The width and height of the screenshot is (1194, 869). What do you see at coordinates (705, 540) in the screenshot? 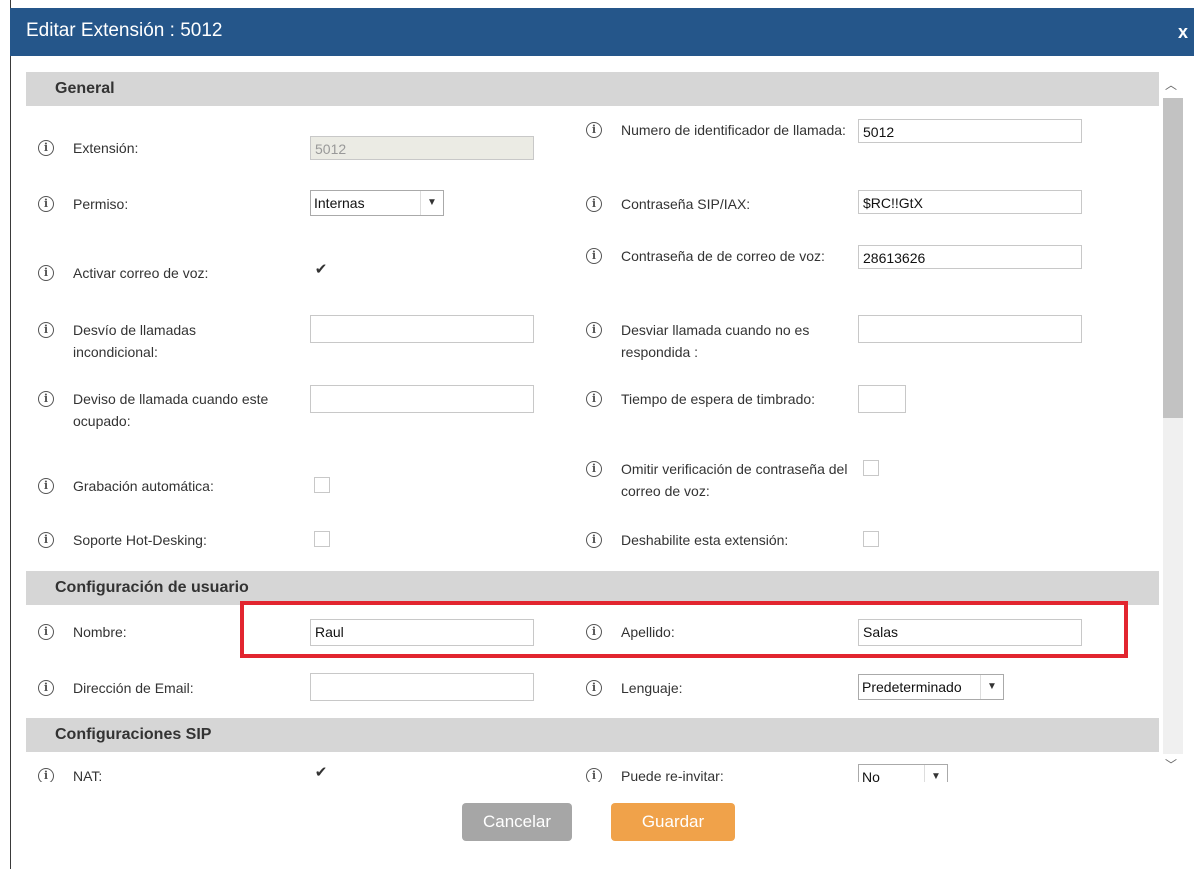
I see `disable-extension-label: Deshabilite esta extensión:` at bounding box center [705, 540].